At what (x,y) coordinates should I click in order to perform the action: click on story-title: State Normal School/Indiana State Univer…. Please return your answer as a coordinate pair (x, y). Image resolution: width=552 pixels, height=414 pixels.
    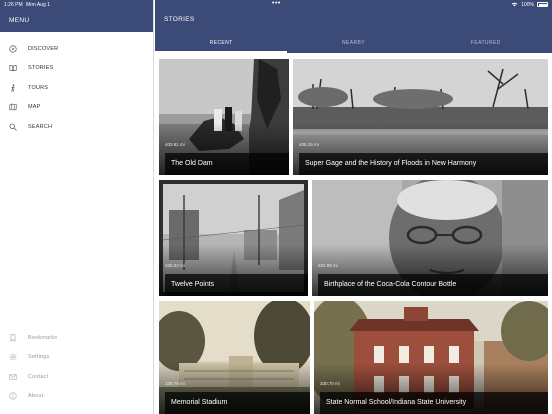
    Looking at the image, I should click on (434, 403).